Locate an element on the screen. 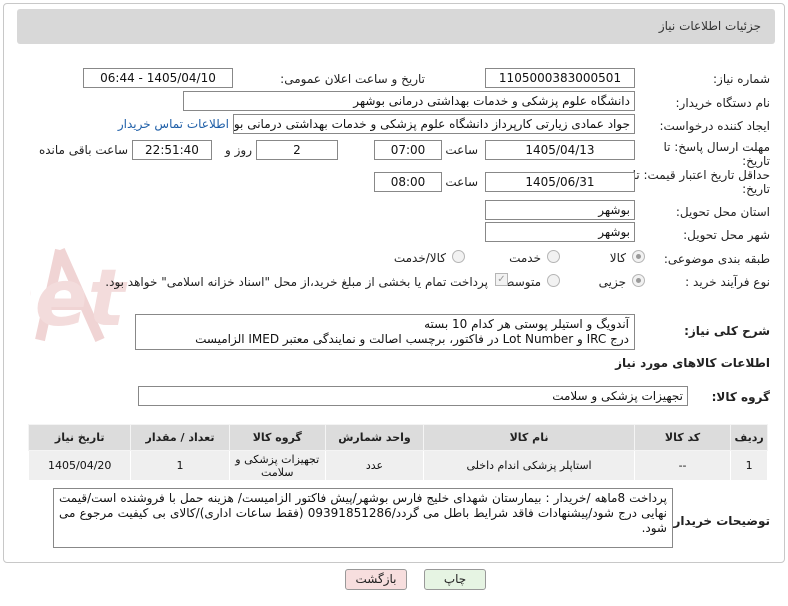  need-number-field: 1105000383000501 is located at coordinates (560, 78).